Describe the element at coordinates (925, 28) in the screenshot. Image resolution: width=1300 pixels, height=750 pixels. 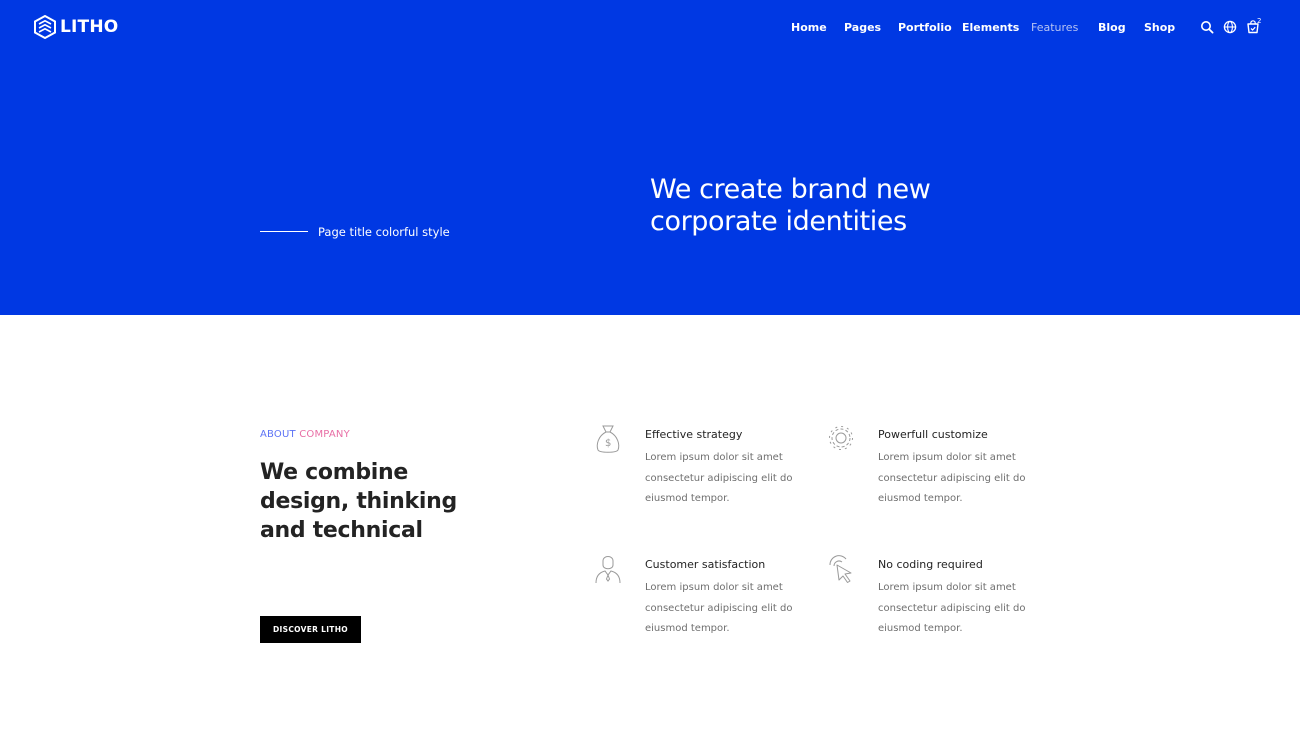
I see `nav-item-portfolio: Portfolio` at that location.